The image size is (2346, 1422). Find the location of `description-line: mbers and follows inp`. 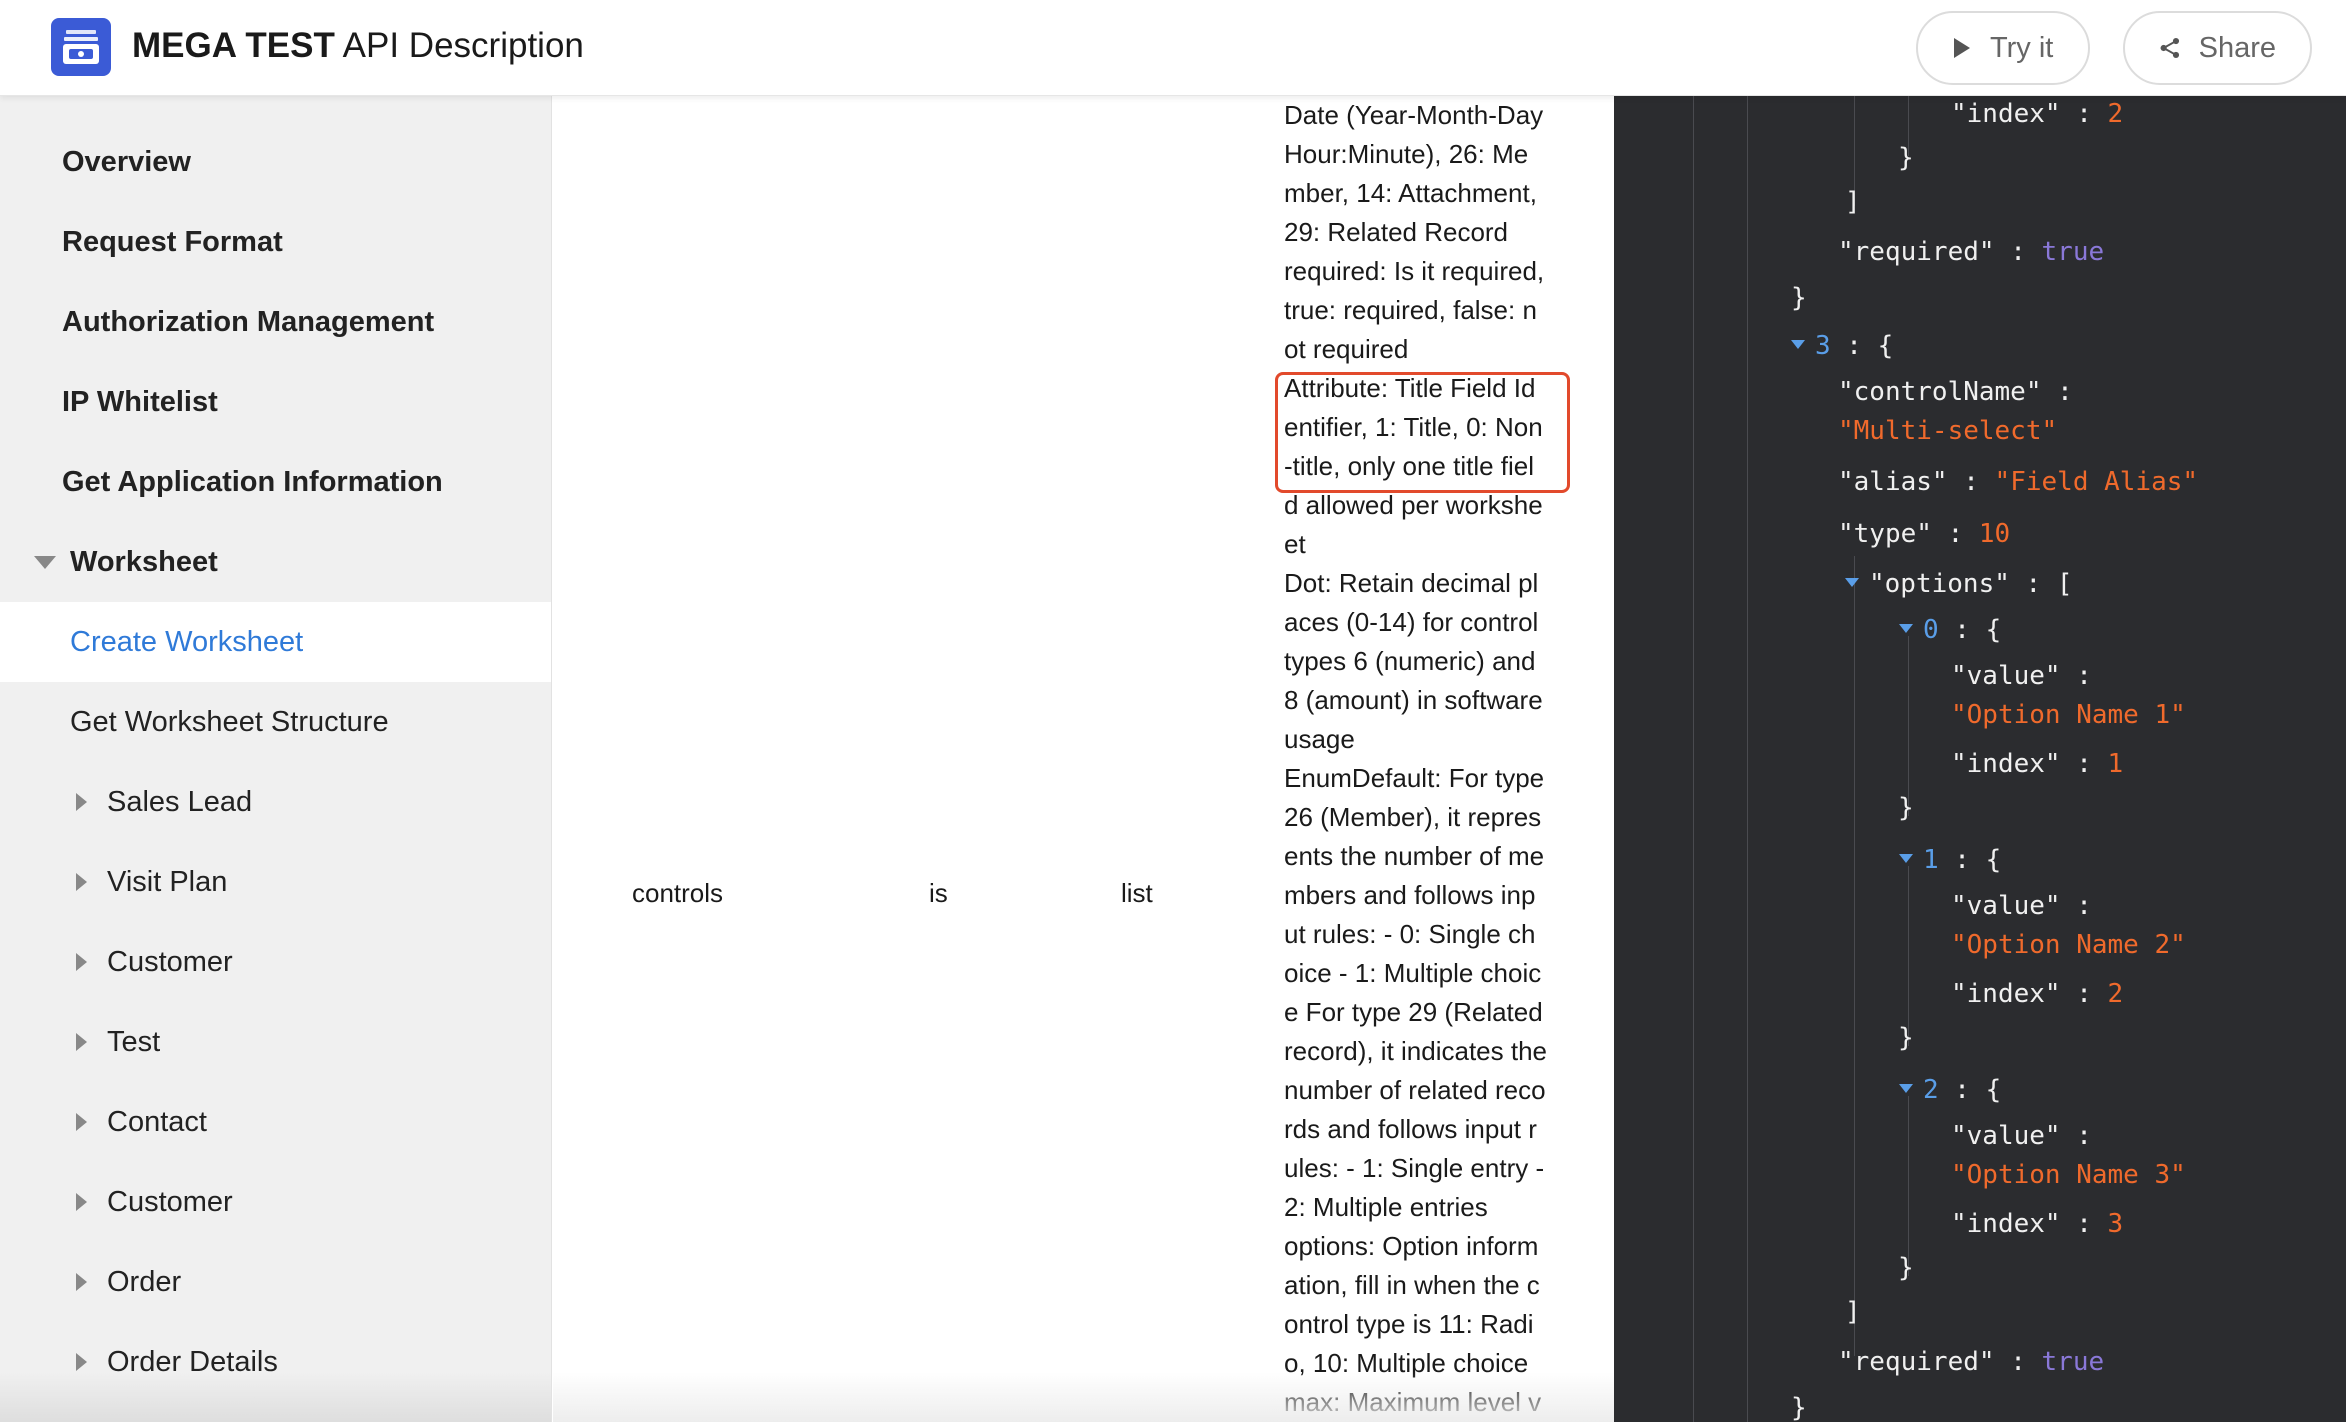

description-line: mbers and follows inp is located at coordinates (1410, 895).